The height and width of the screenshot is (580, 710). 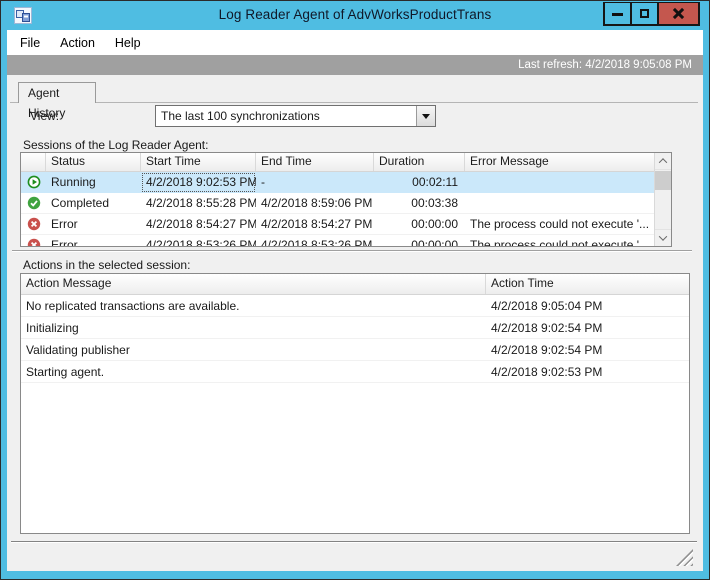 I want to click on maximize-button, so click(x=644, y=14).